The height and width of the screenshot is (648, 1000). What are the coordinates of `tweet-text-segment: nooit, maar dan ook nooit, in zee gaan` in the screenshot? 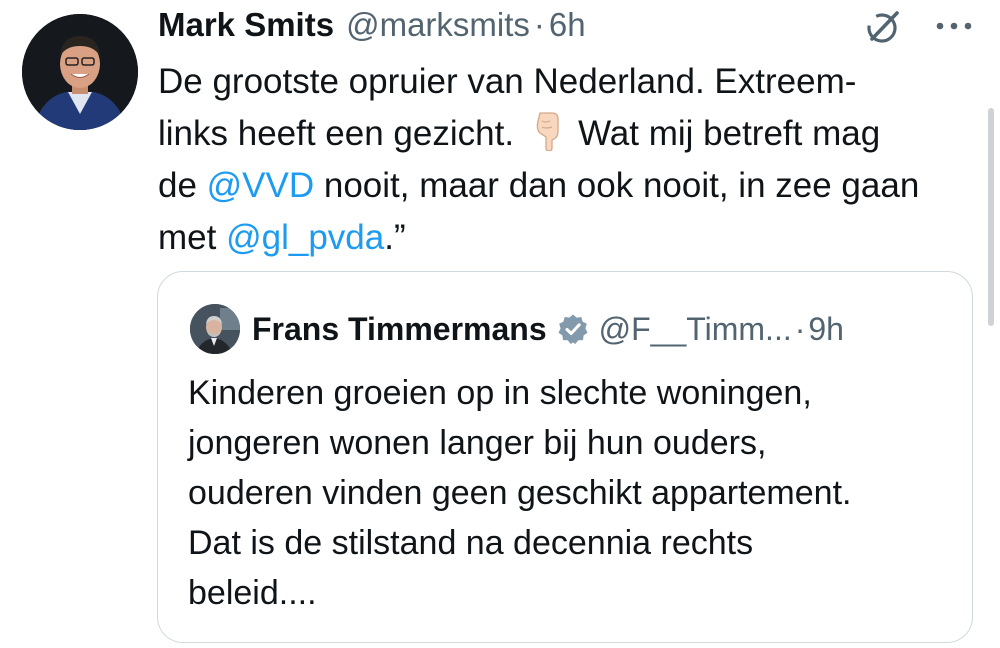 It's located at (617, 185).